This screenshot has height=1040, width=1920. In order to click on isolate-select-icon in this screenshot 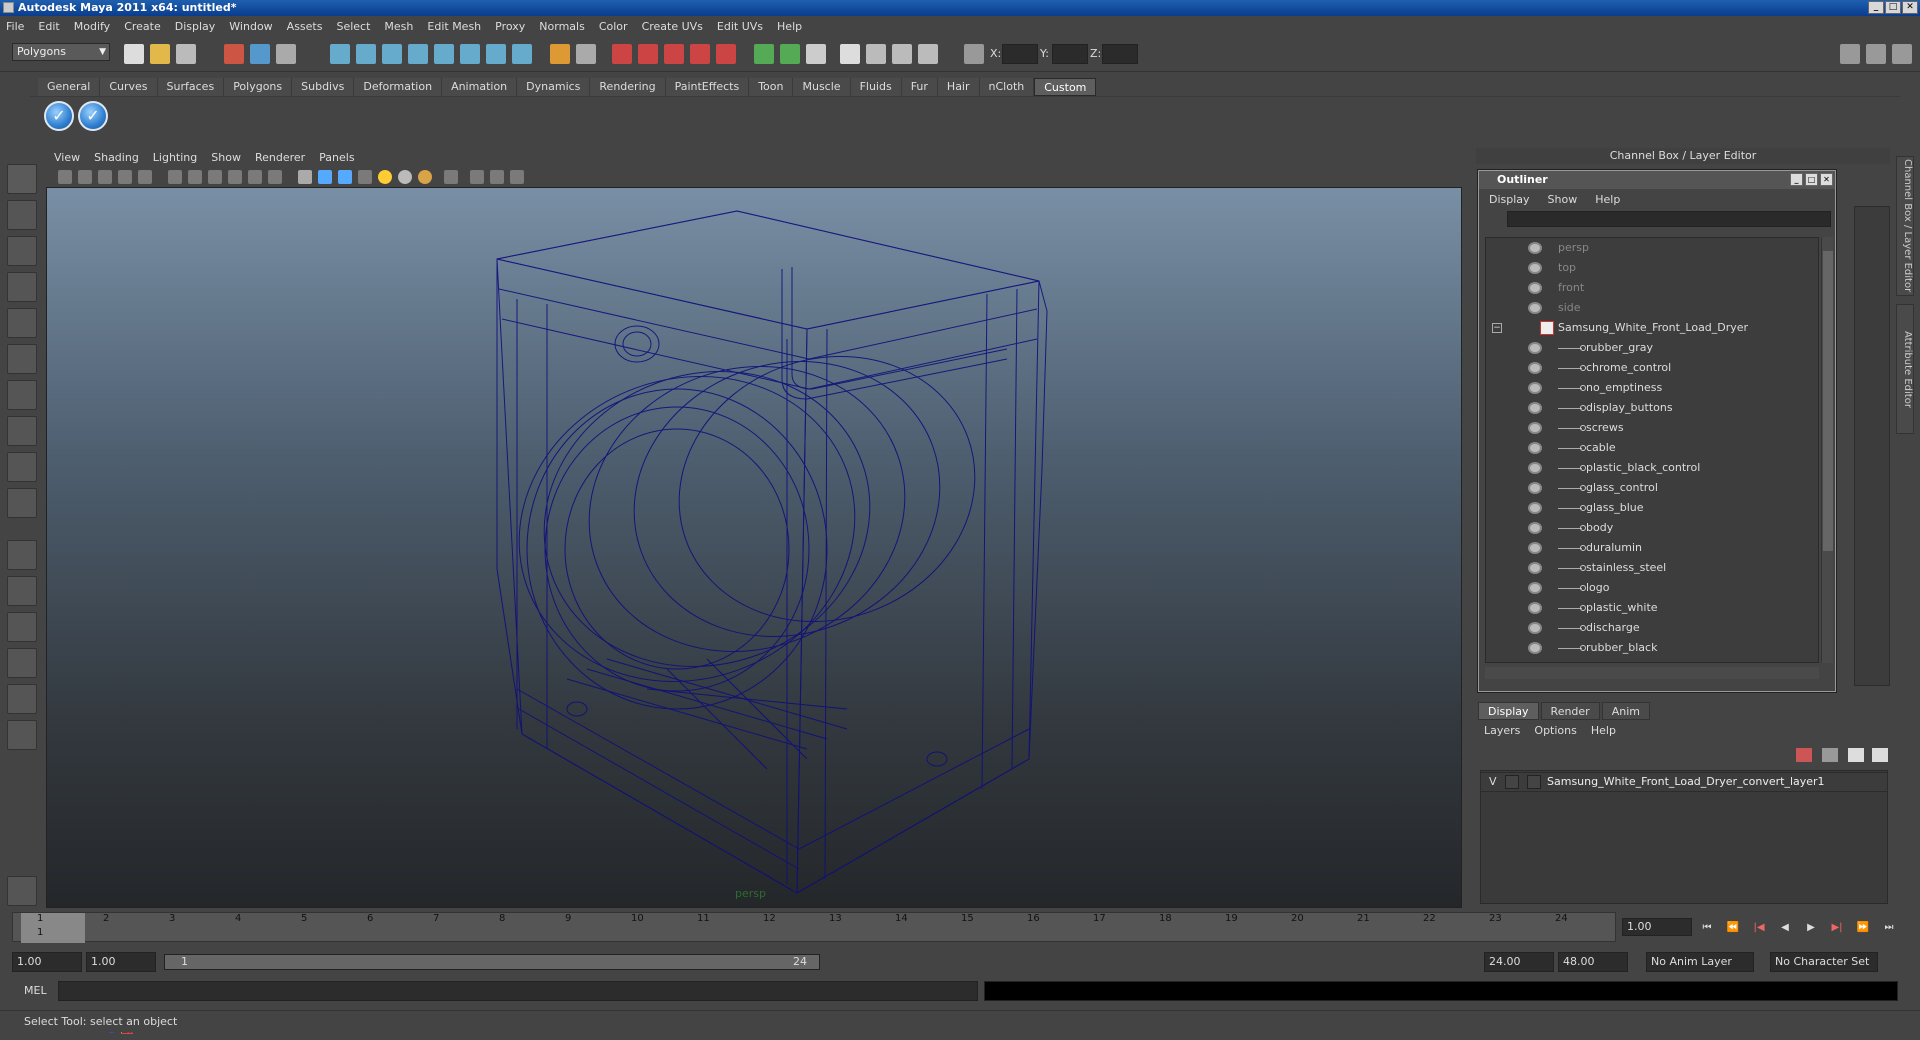, I will do `click(451, 177)`.